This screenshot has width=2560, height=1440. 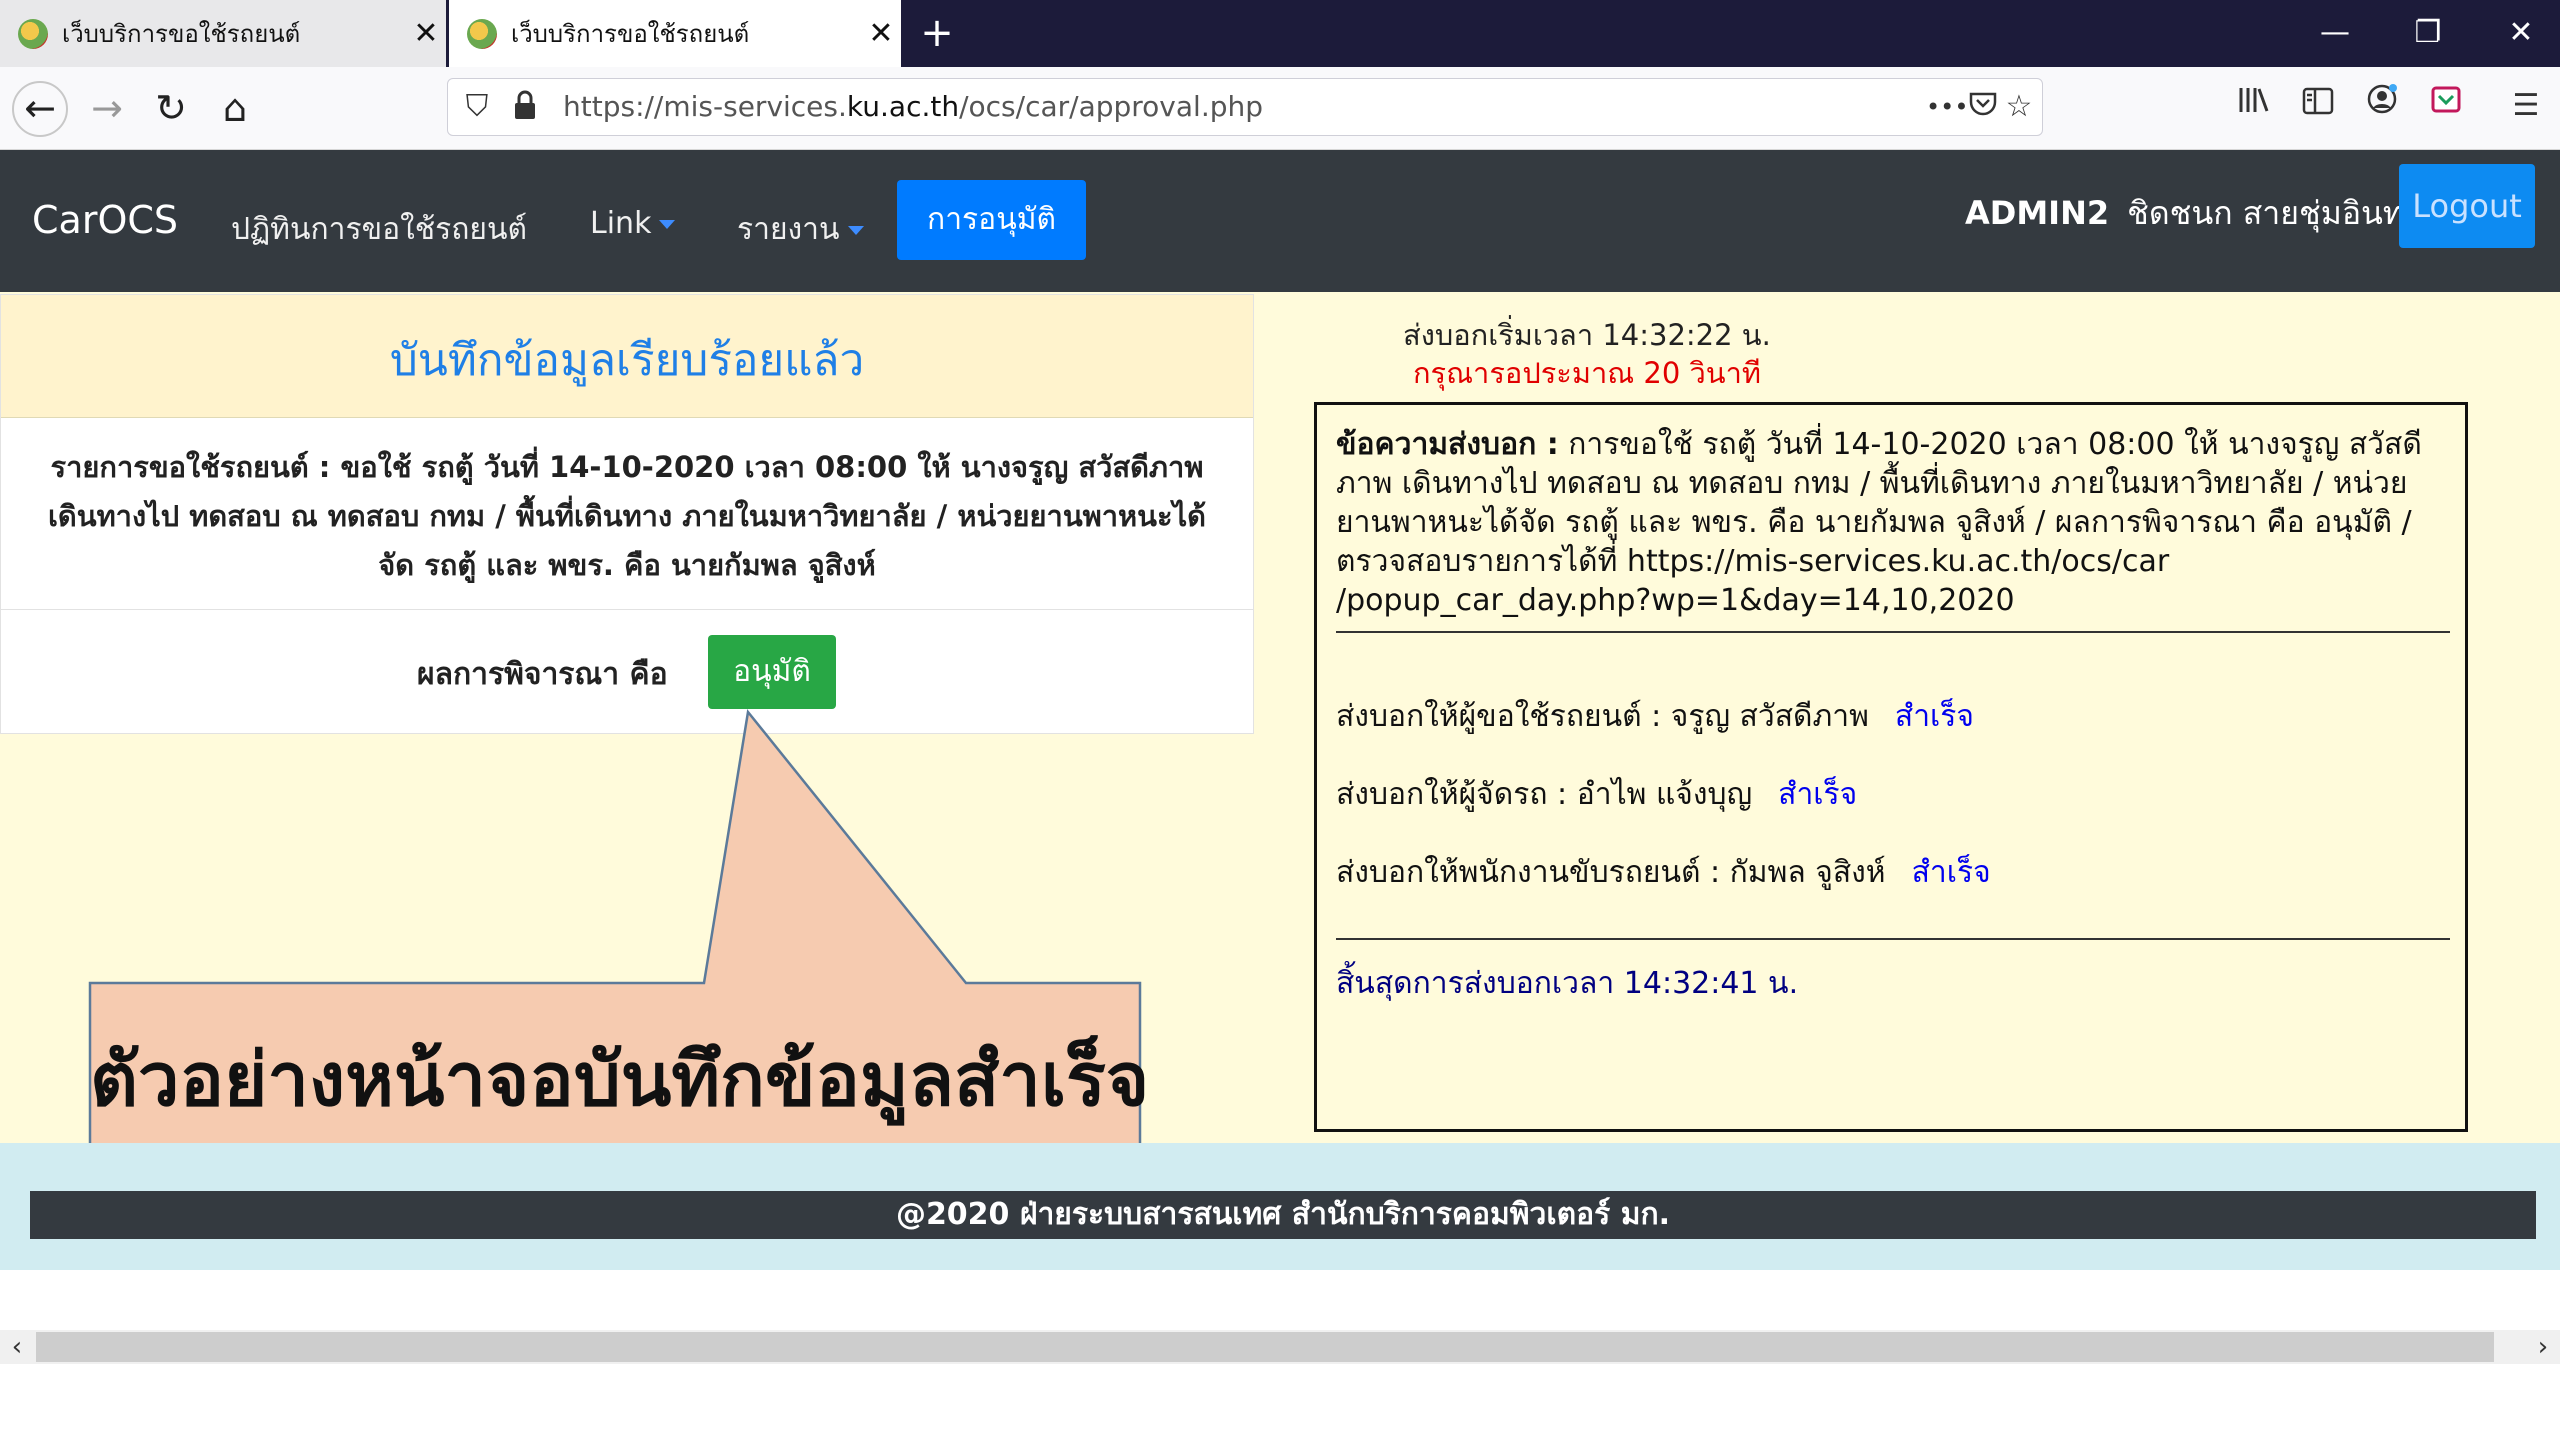 I want to click on scroll-left-icon: ‹, so click(x=17, y=1347).